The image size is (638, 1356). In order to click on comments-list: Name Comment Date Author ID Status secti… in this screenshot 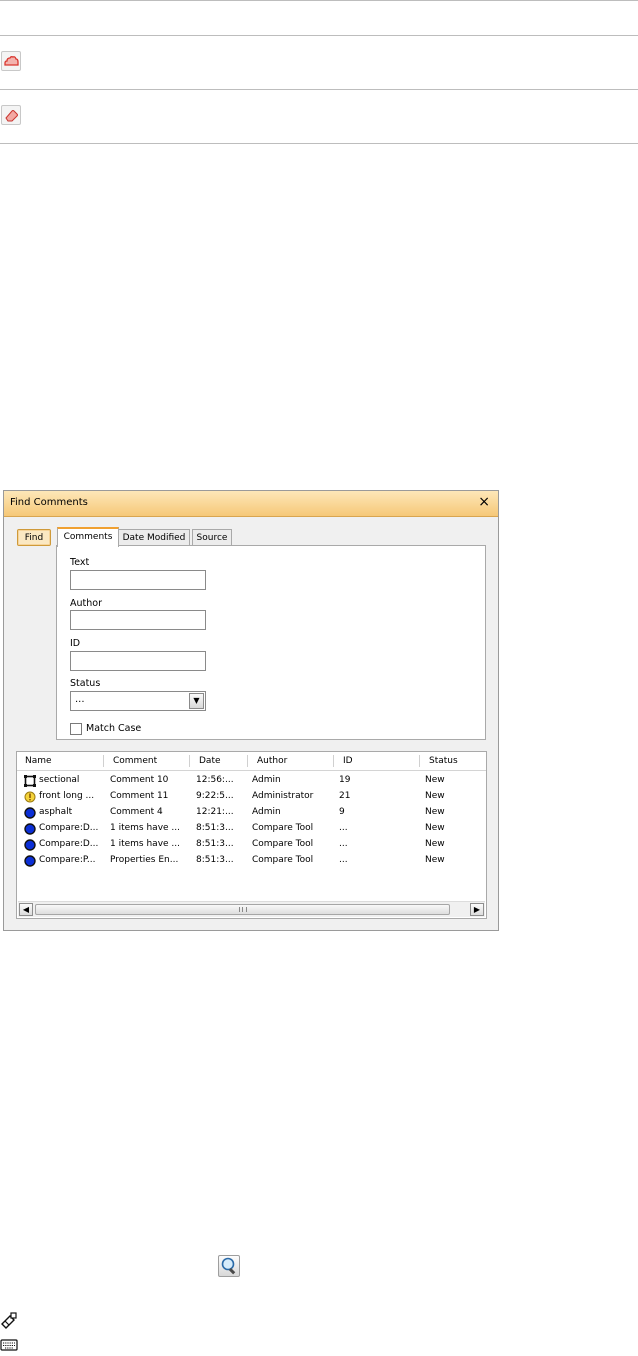, I will do `click(251, 835)`.